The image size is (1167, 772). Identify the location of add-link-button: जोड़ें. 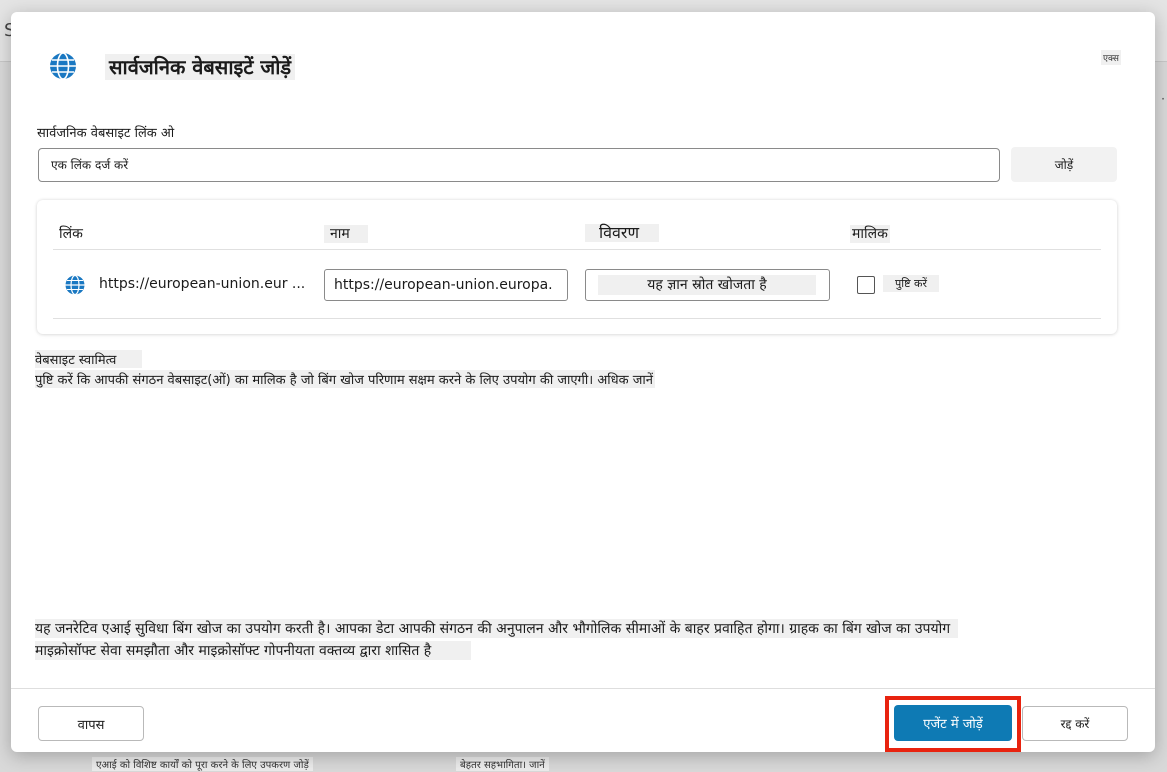
(1064, 164).